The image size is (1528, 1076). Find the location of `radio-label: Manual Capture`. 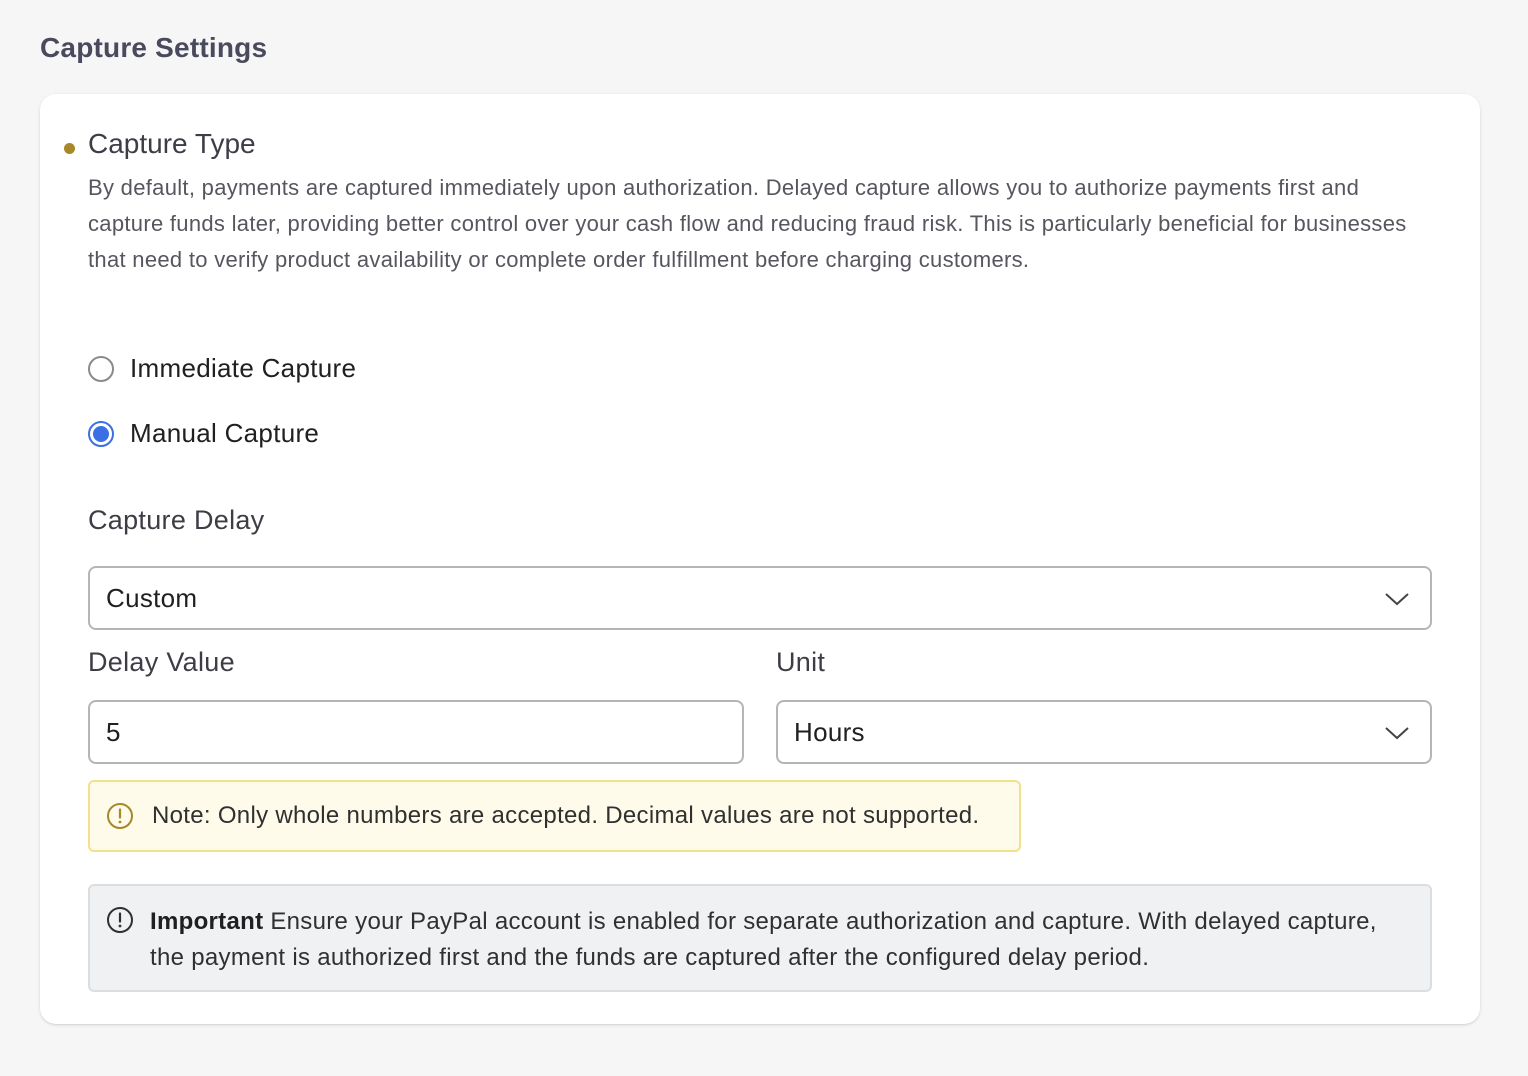

radio-label: Manual Capture is located at coordinates (225, 433).